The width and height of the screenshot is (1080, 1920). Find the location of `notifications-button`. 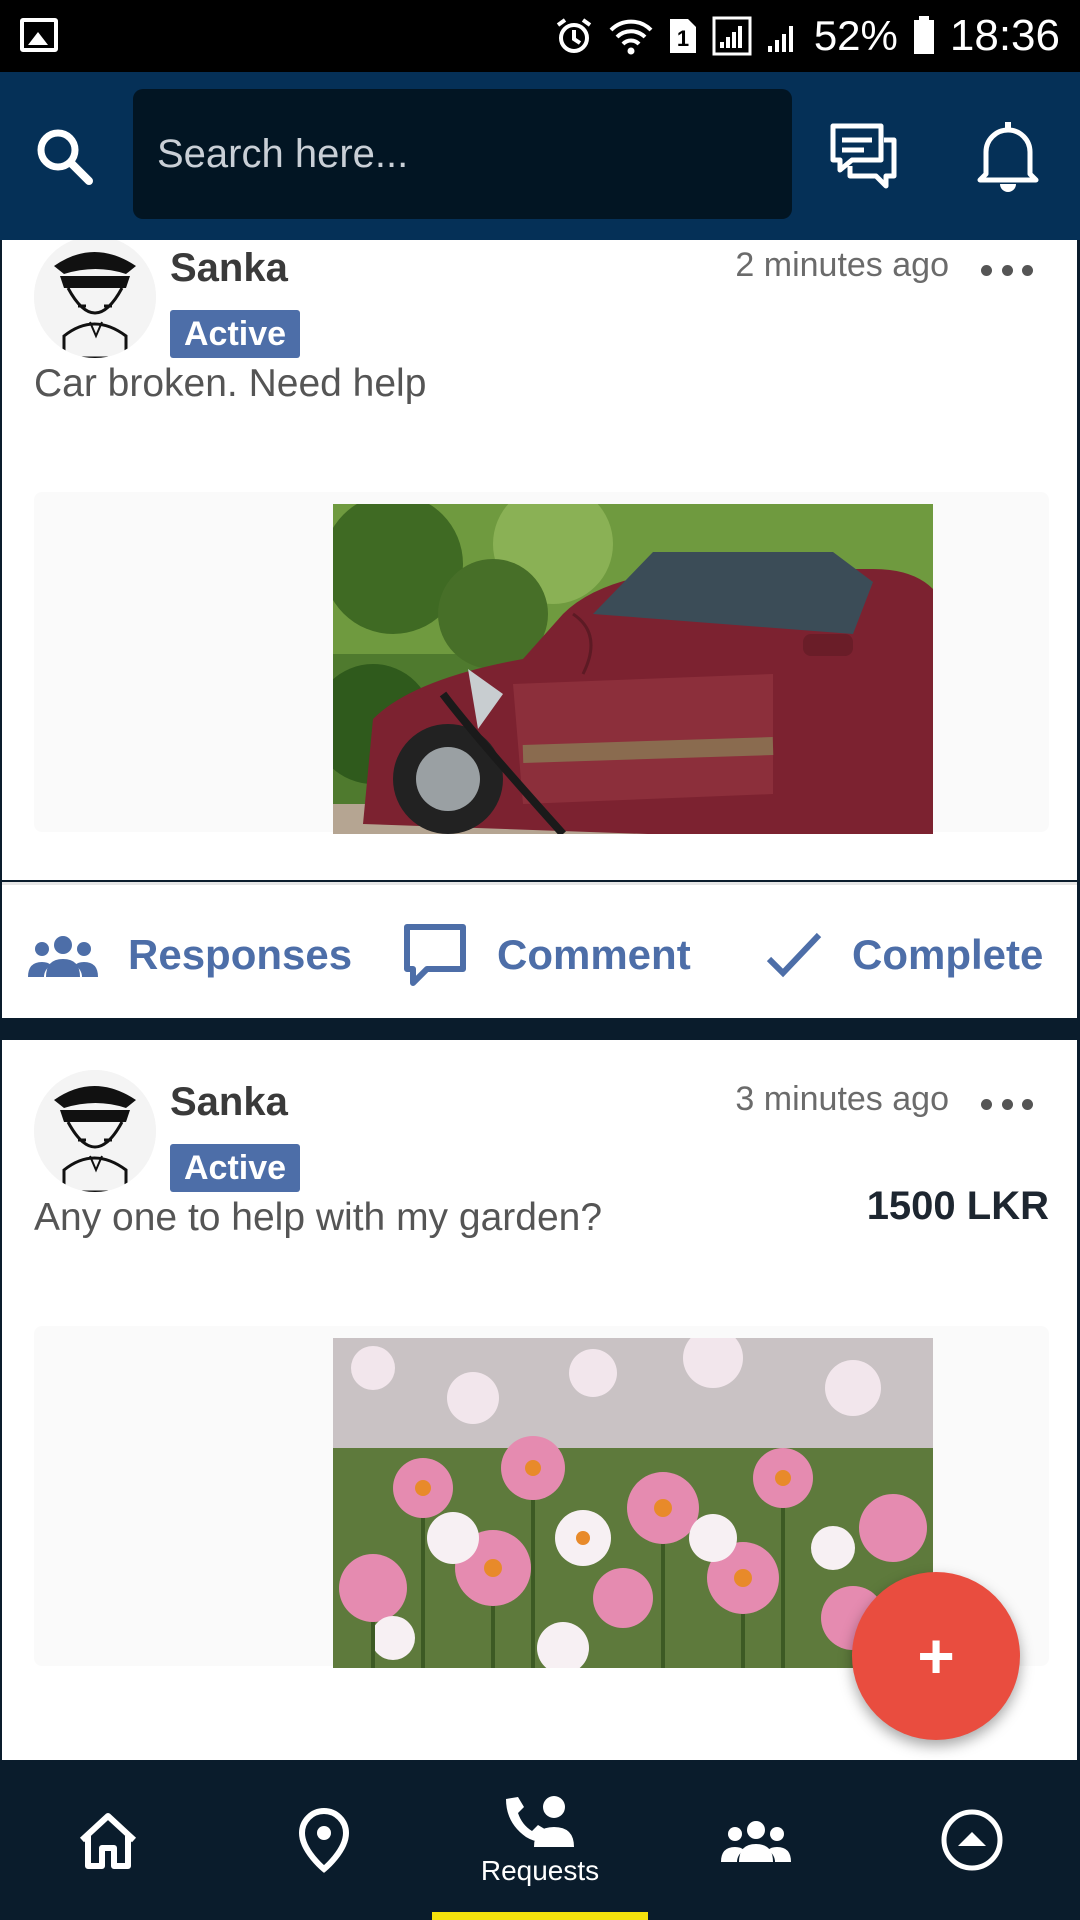

notifications-button is located at coordinates (1008, 156).